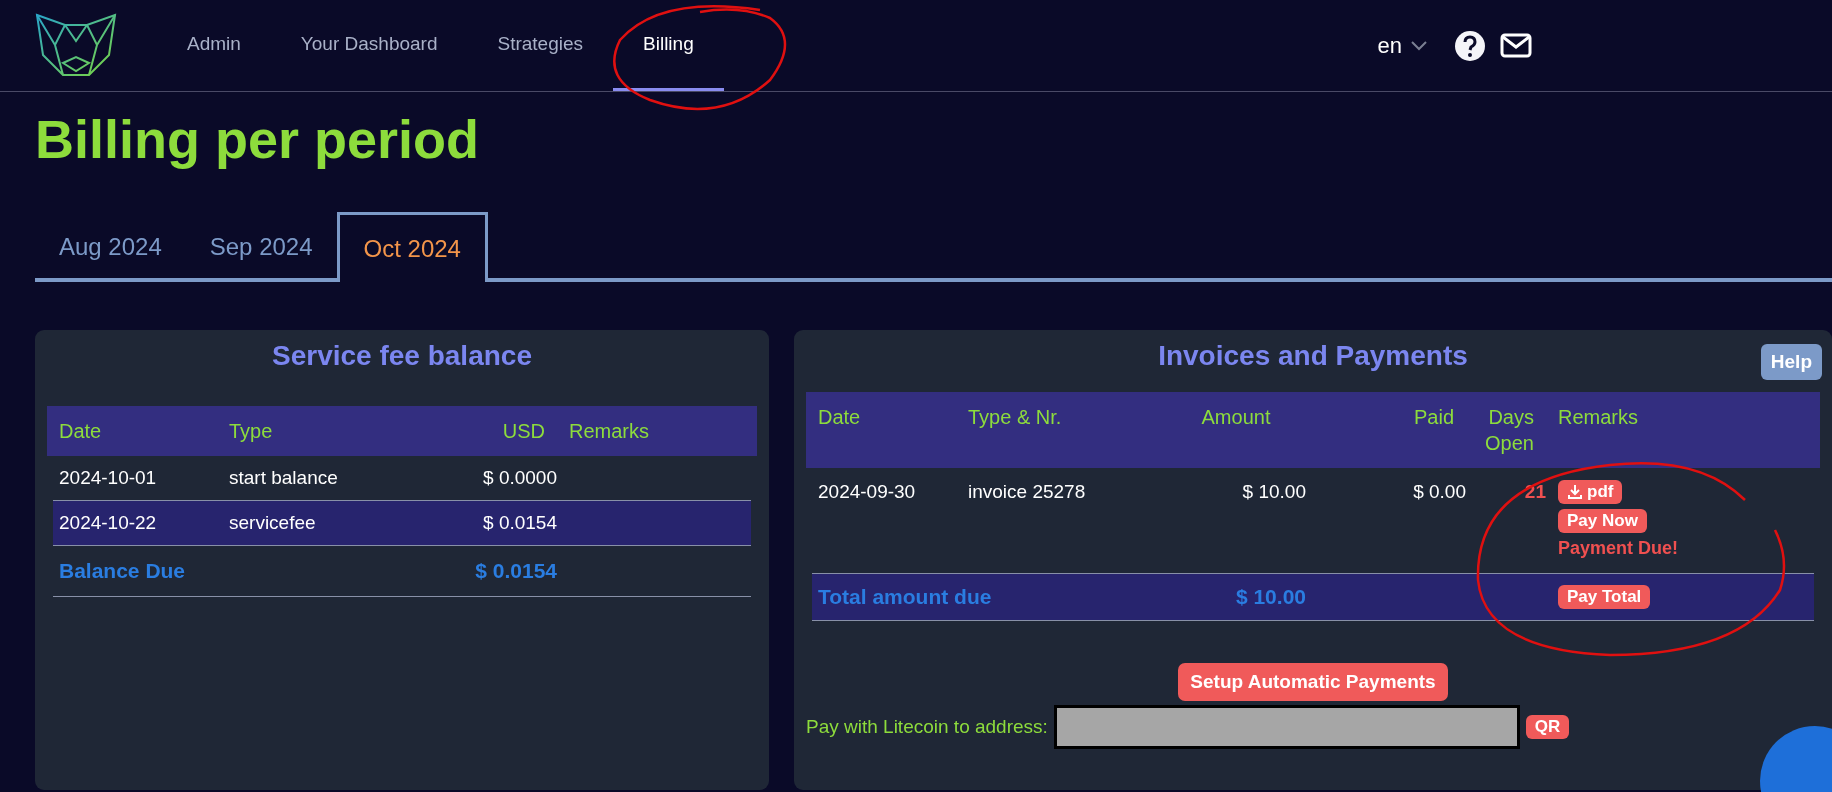 The height and width of the screenshot is (792, 1832). I want to click on table-cell-text: 2024-10-22, so click(108, 523).